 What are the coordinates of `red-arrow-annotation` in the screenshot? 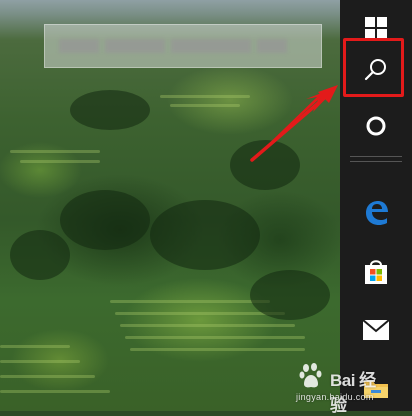 It's located at (294, 123).